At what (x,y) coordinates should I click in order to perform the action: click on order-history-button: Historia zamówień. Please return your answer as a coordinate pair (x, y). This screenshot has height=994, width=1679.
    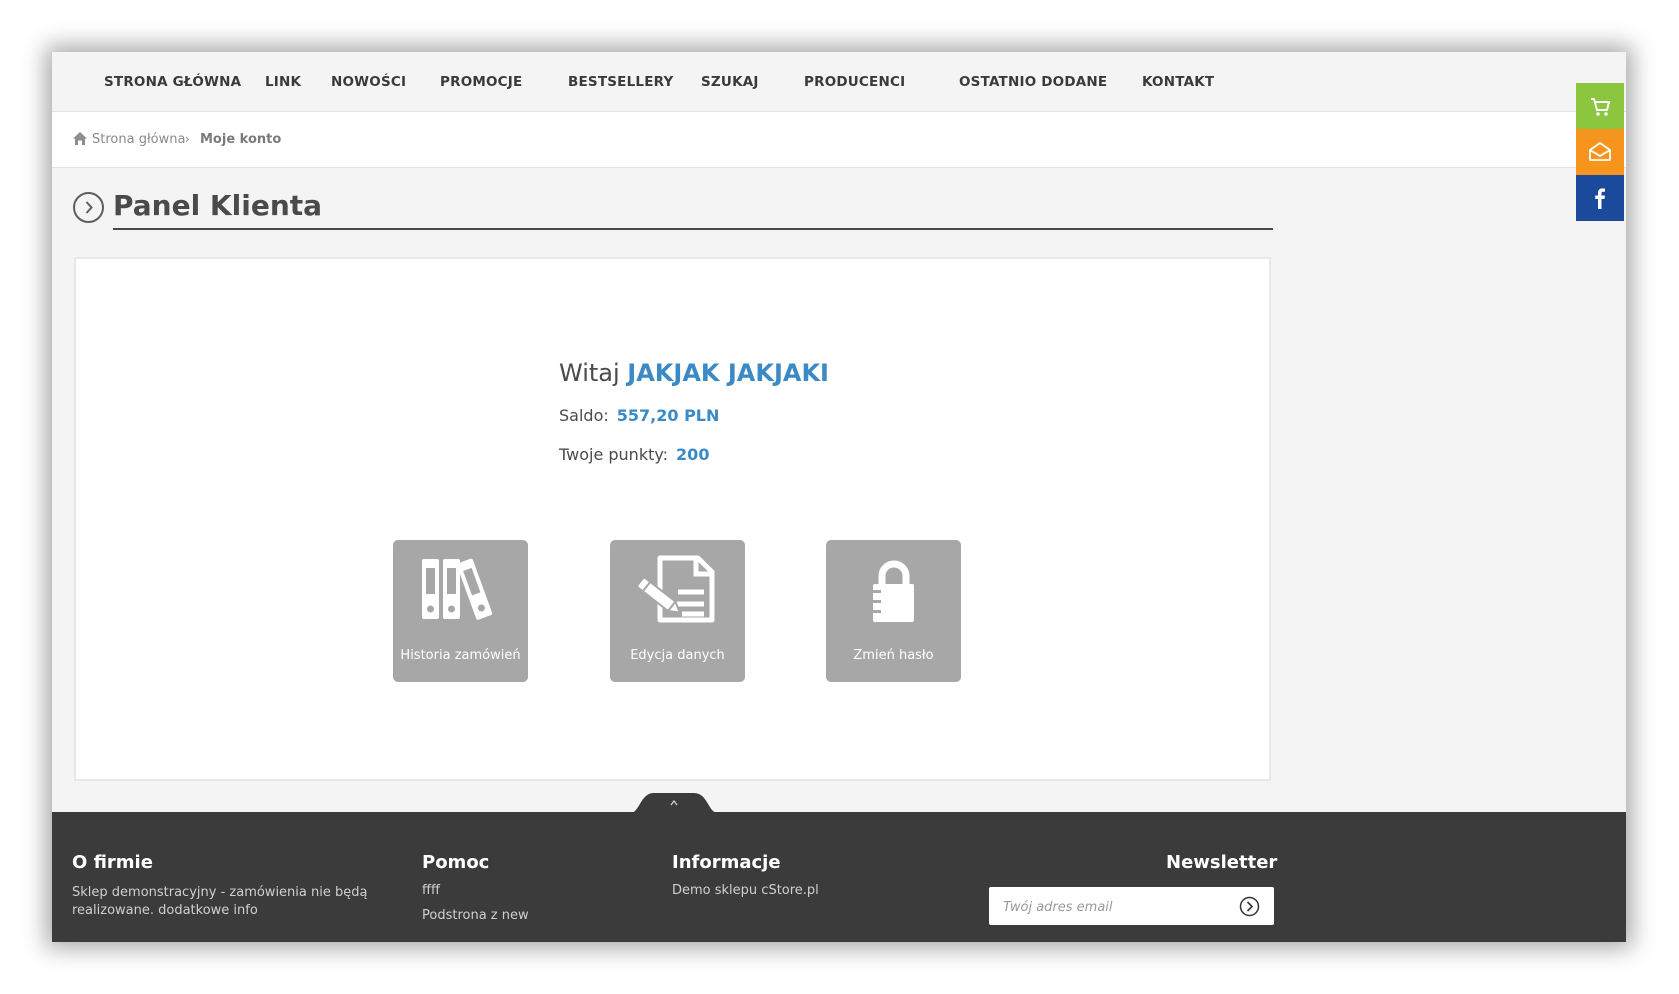
    Looking at the image, I should click on (460, 611).